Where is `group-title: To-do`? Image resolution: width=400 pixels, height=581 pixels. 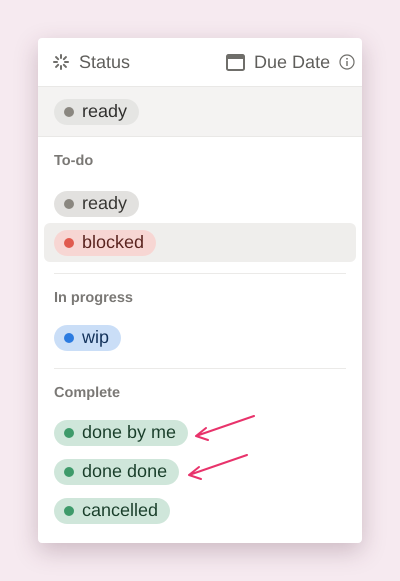
group-title: To-do is located at coordinates (74, 161).